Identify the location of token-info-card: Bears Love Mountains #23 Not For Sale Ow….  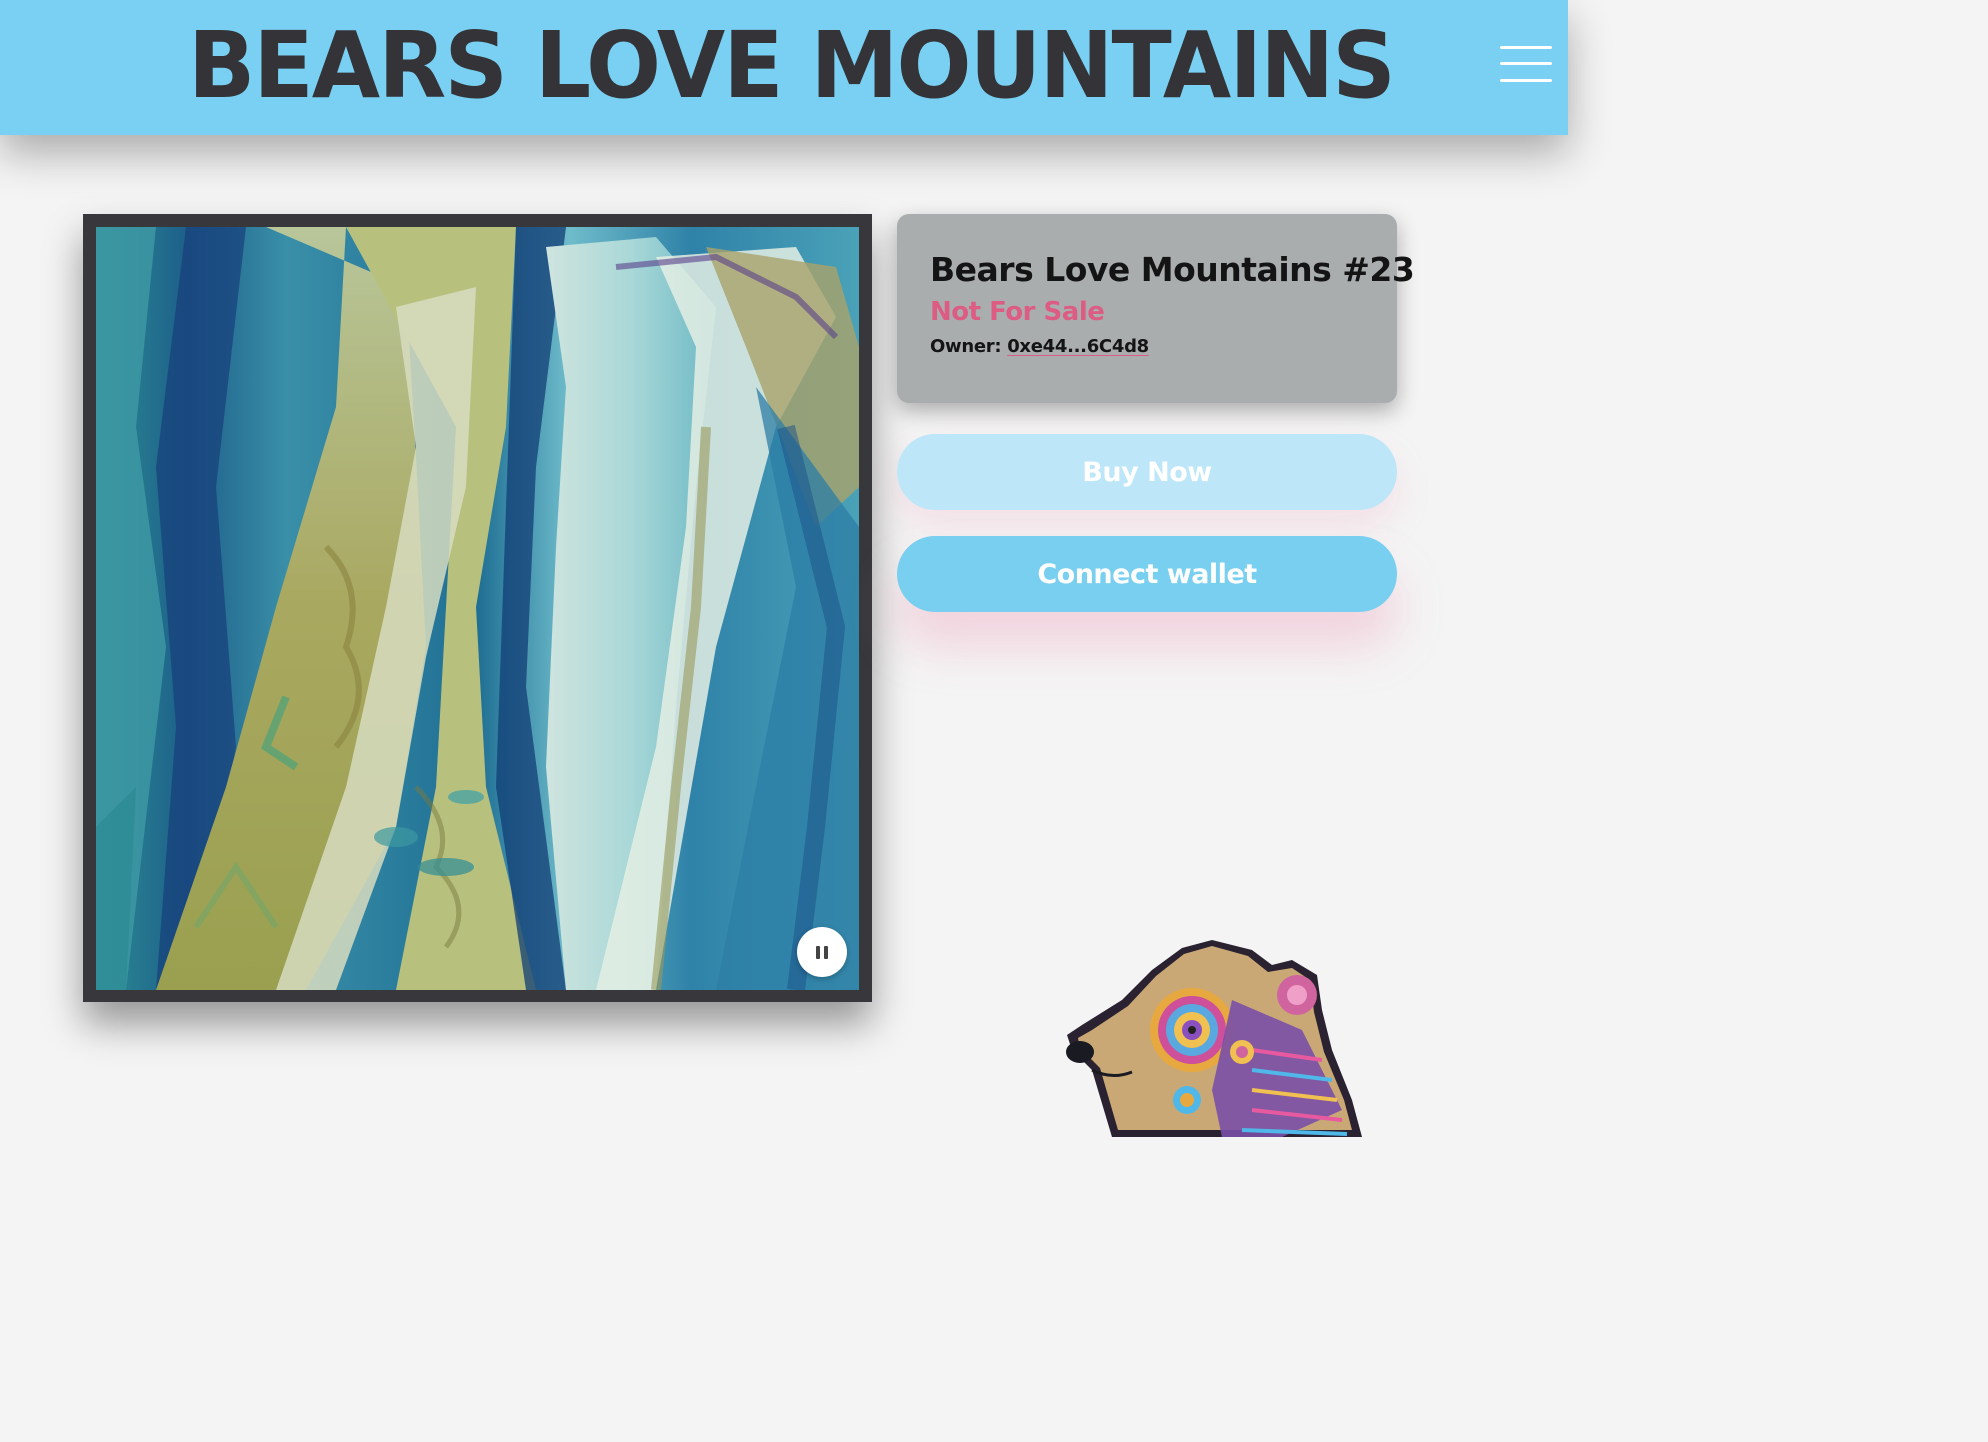
(1156, 308).